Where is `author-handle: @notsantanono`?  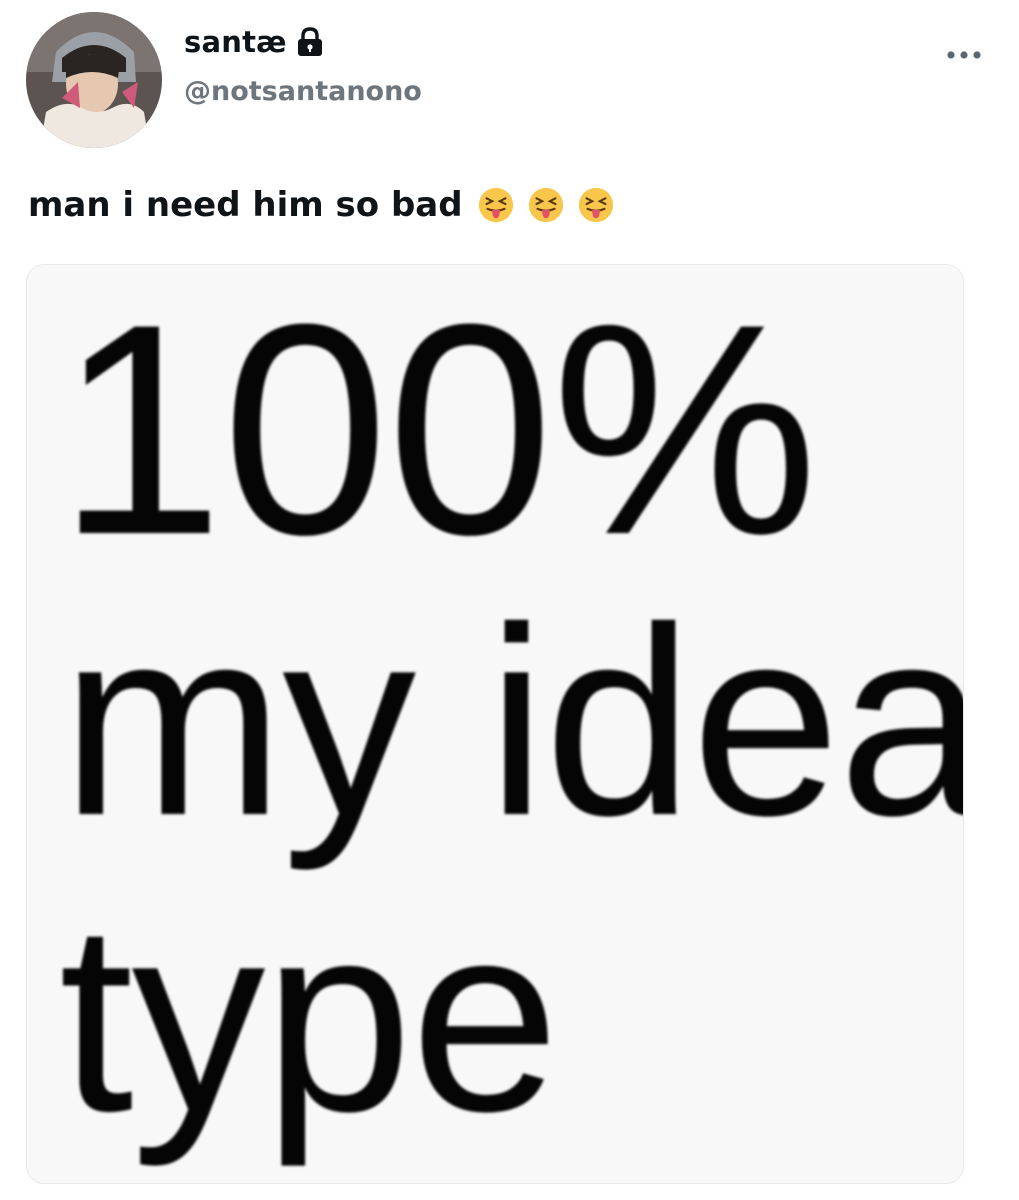
author-handle: @notsantanono is located at coordinates (303, 91).